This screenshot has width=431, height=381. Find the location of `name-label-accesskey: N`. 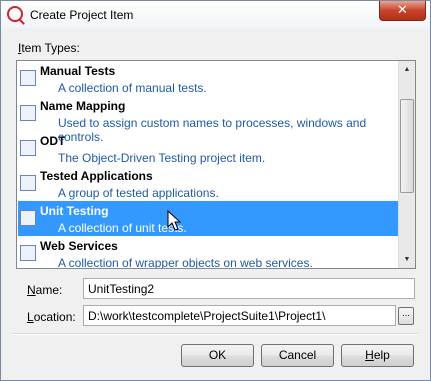

name-label-accesskey: N is located at coordinates (31, 290).